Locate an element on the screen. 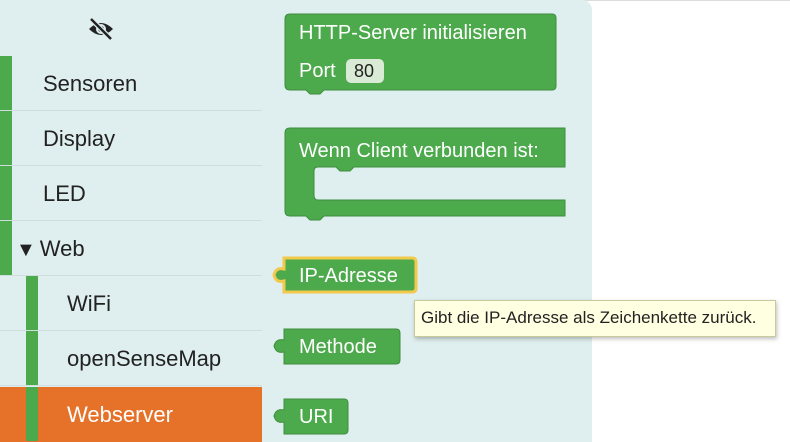 This screenshot has width=790, height=442. client-connected-block: Wenn Client verbunden ist: is located at coordinates (425, 174).